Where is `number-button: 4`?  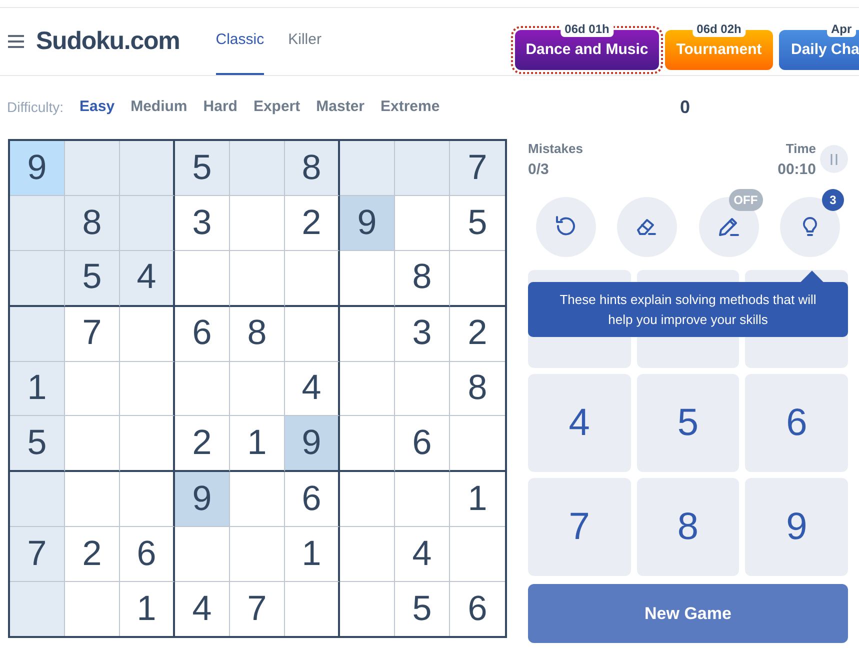 number-button: 4 is located at coordinates (579, 423).